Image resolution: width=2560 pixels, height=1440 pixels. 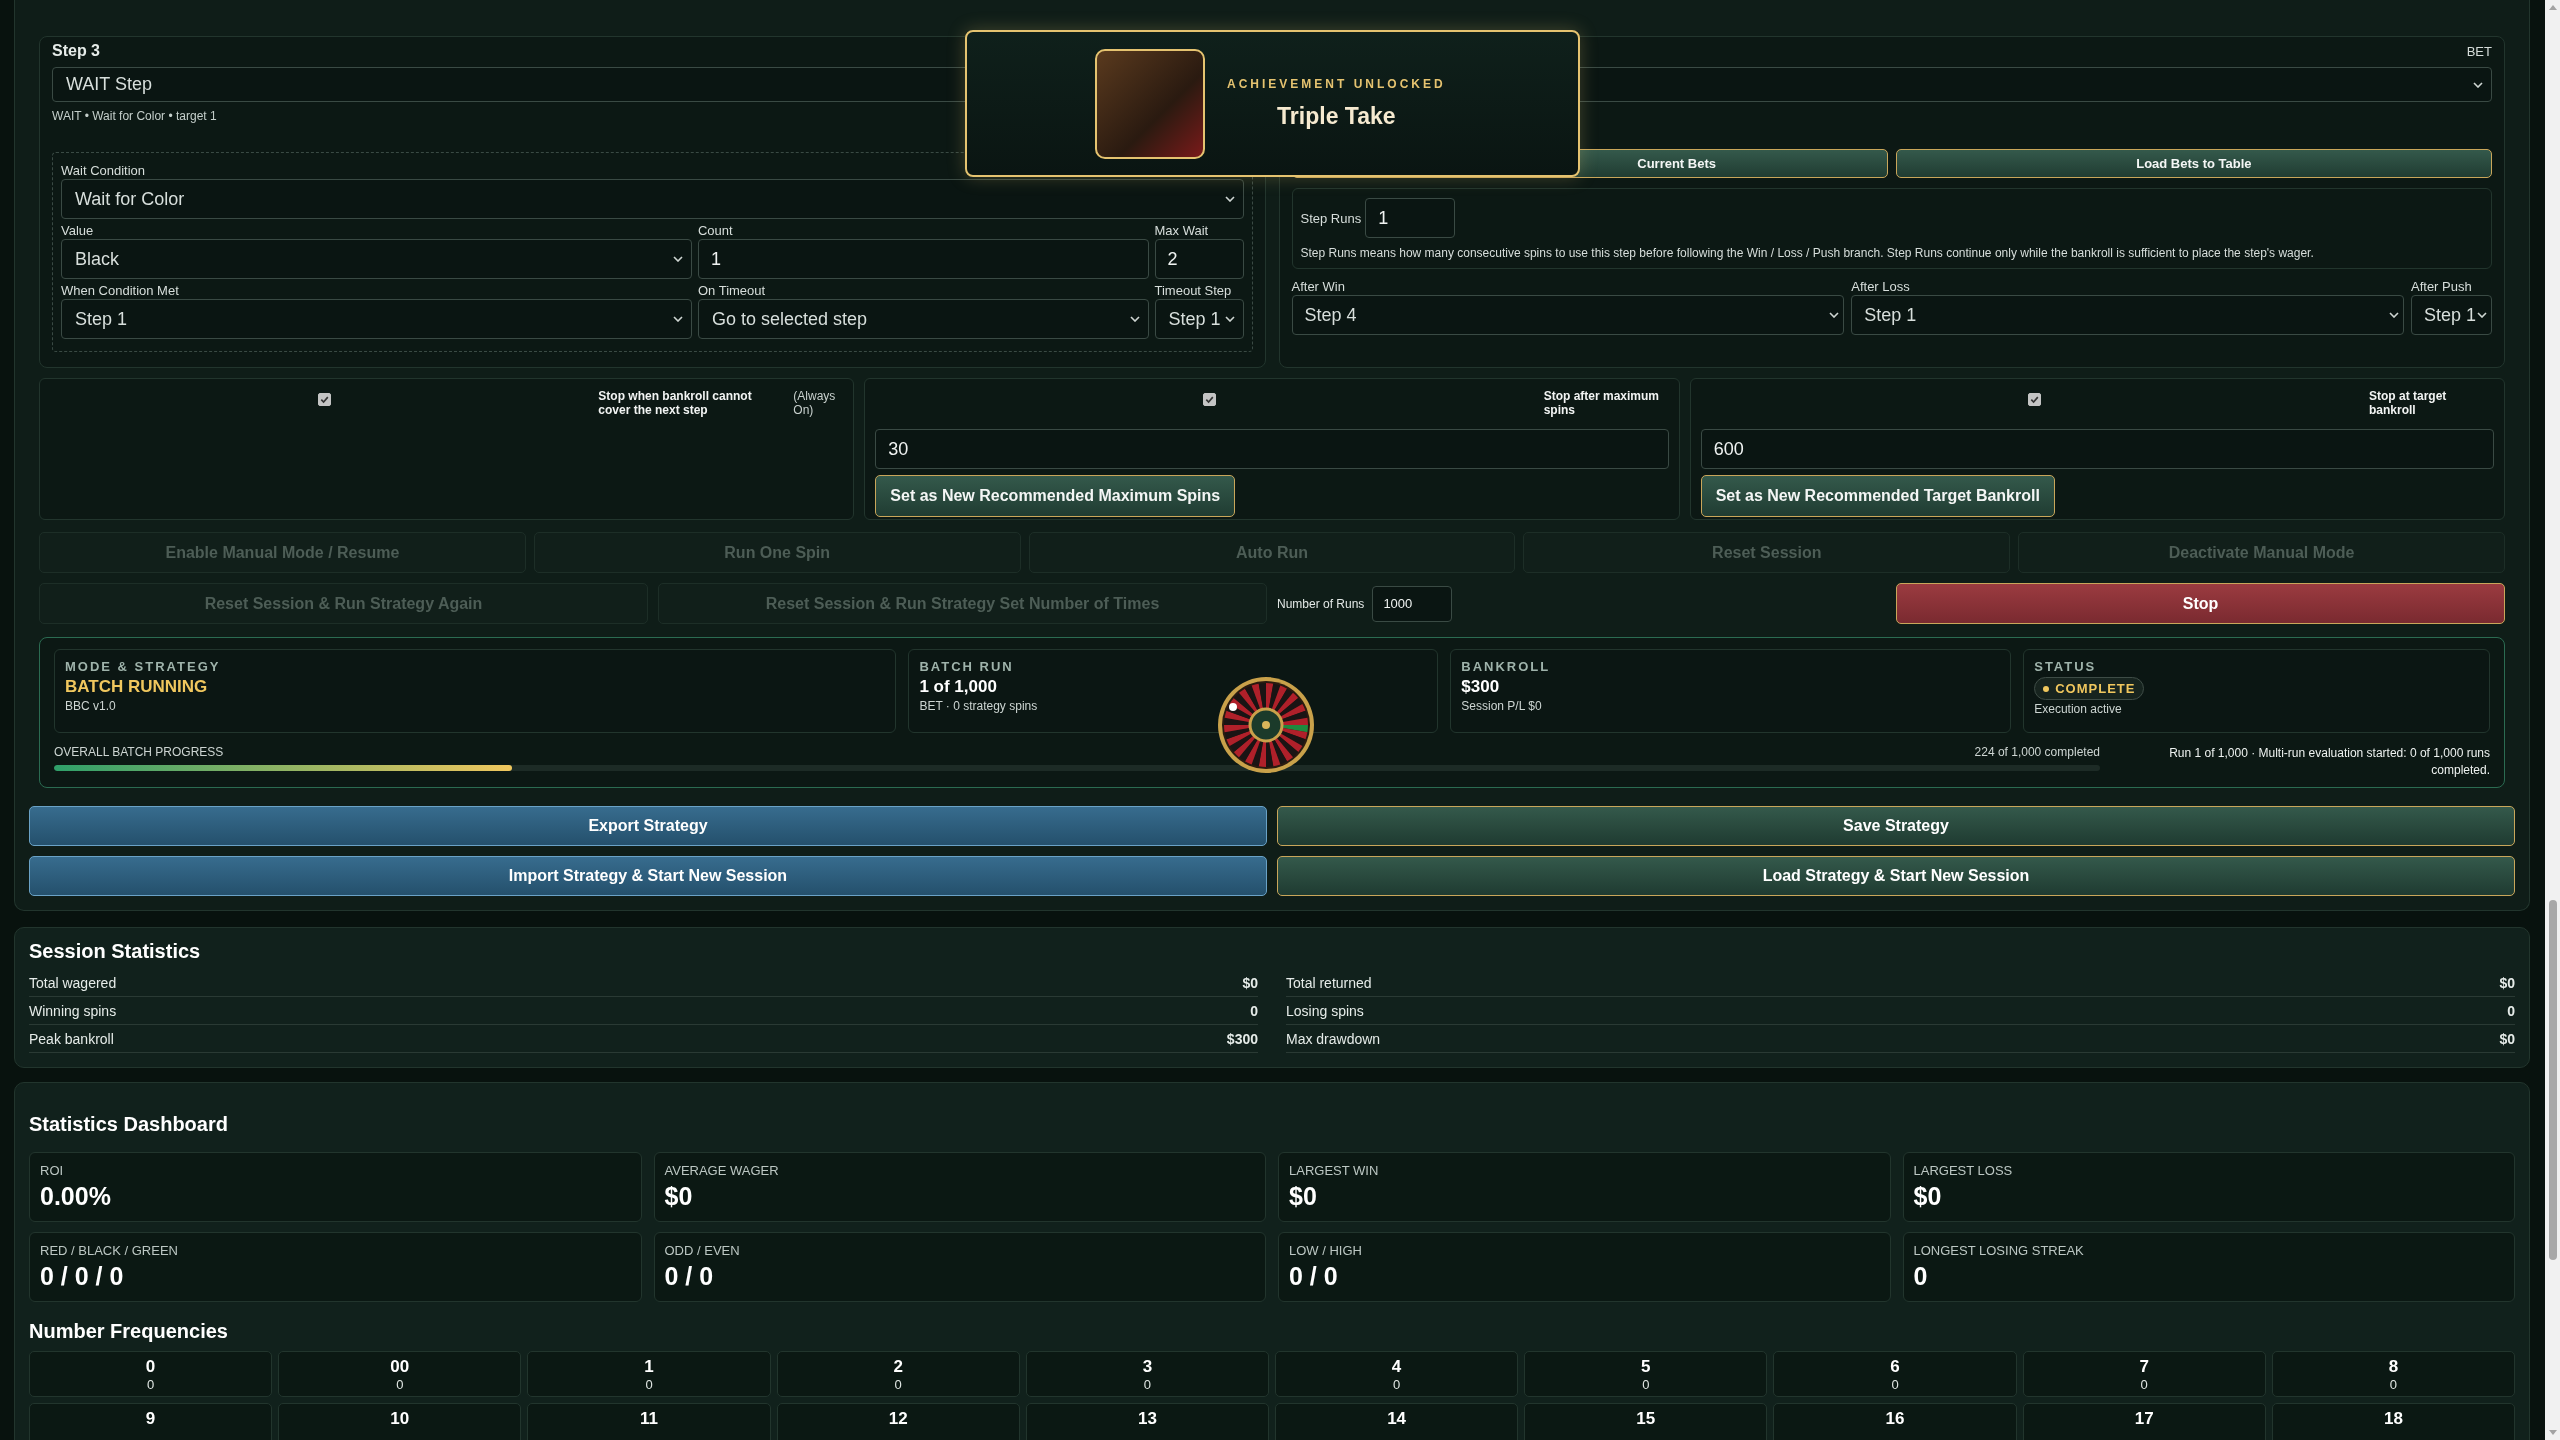 What do you see at coordinates (1193, 291) in the screenshot?
I see `field-label: Timeout Step` at bounding box center [1193, 291].